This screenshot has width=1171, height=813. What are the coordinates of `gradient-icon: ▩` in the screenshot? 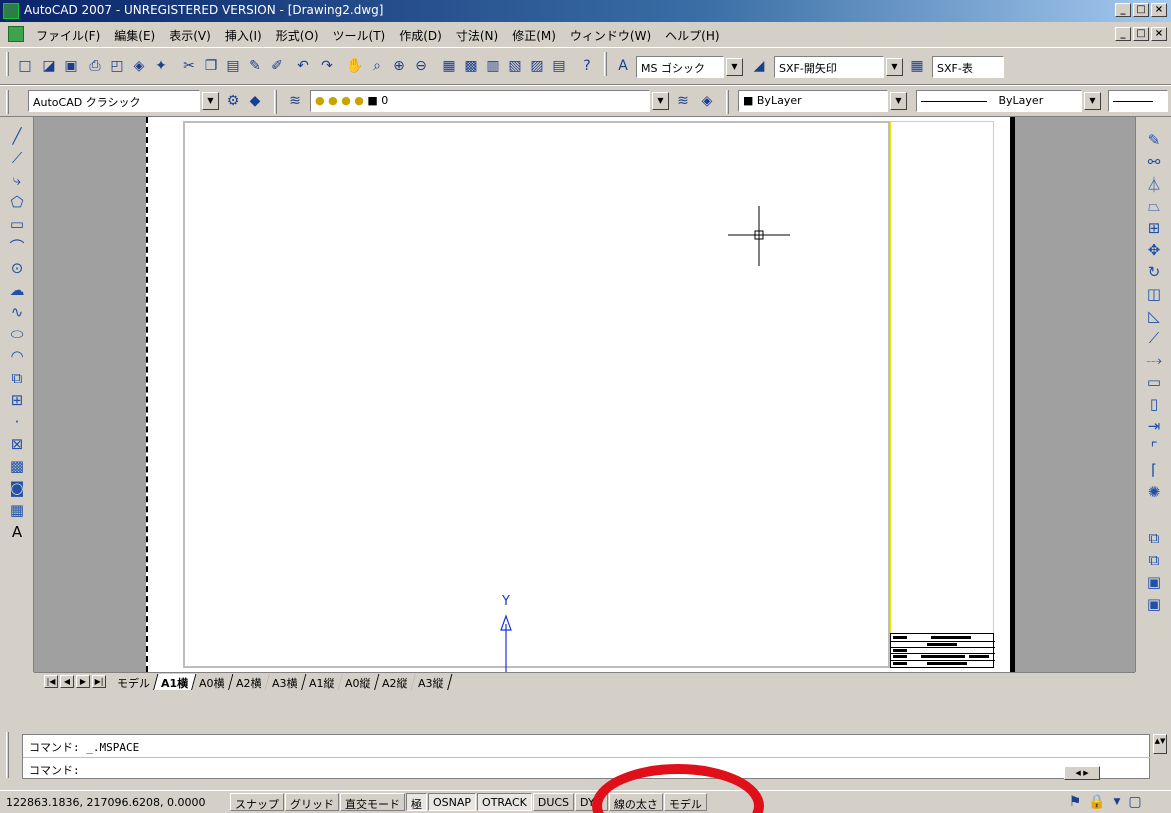 It's located at (17, 466).